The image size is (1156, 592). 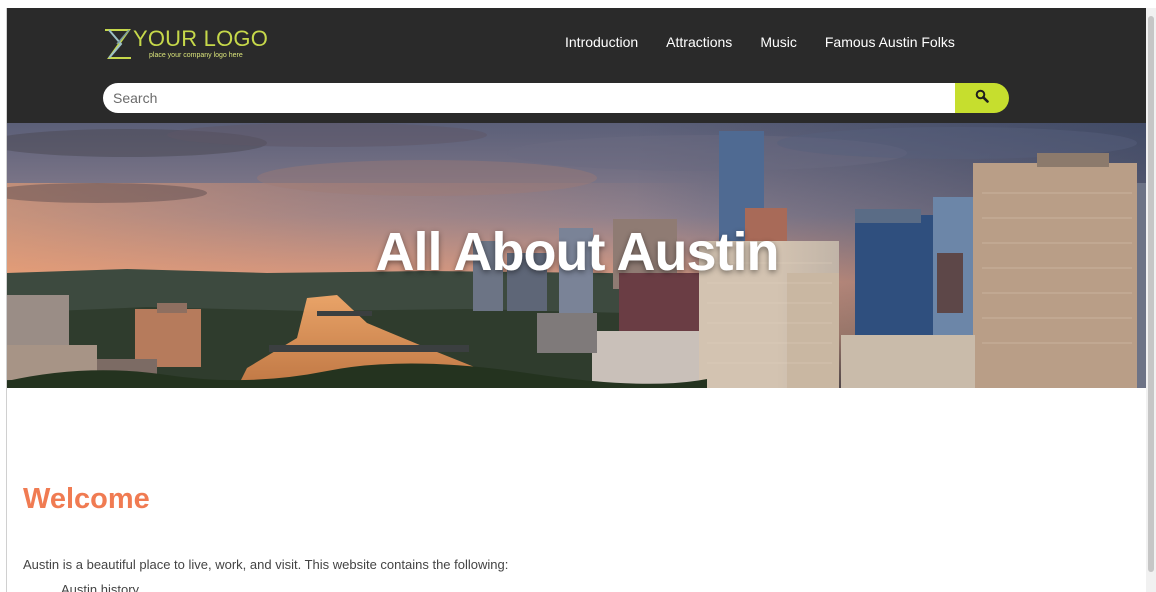 I want to click on search-bar, so click(x=556, y=98).